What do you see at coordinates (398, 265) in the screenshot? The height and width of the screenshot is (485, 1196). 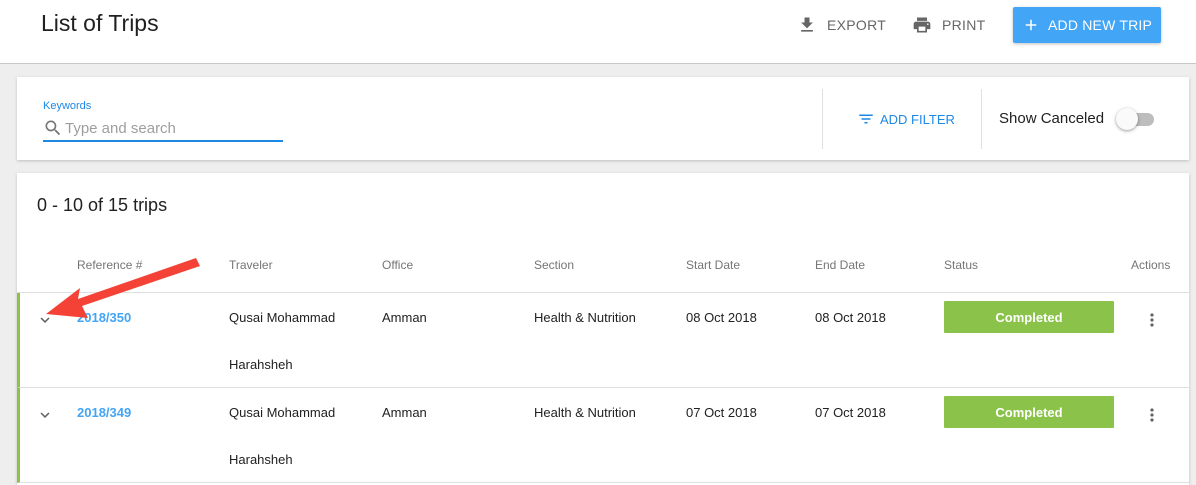 I see `column-header-office: Office` at bounding box center [398, 265].